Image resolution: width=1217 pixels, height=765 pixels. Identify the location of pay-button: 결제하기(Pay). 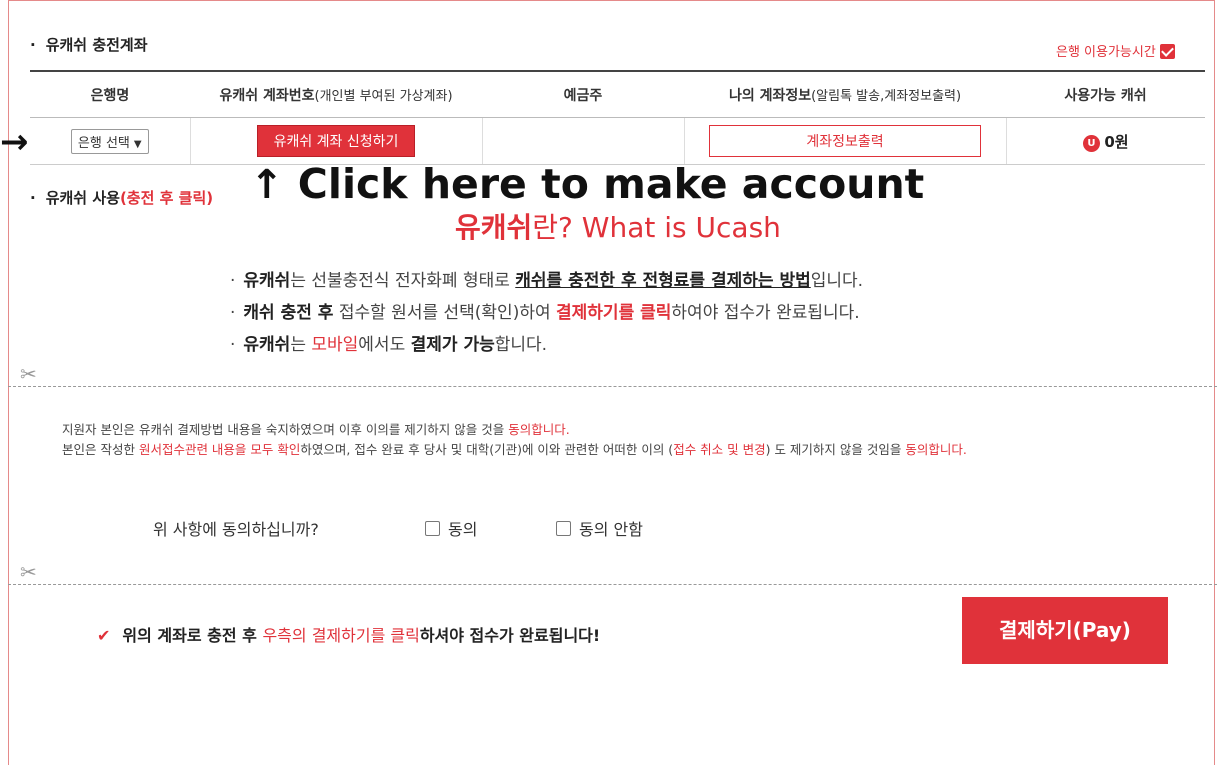
(1065, 630).